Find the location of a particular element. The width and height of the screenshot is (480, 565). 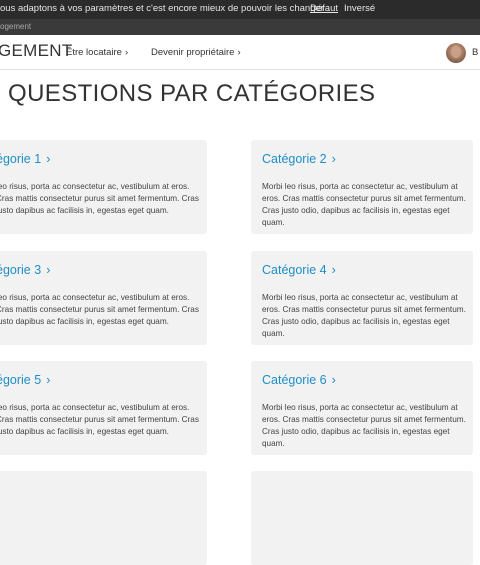

nav-link-locataire: Être locataire › is located at coordinates (97, 52).